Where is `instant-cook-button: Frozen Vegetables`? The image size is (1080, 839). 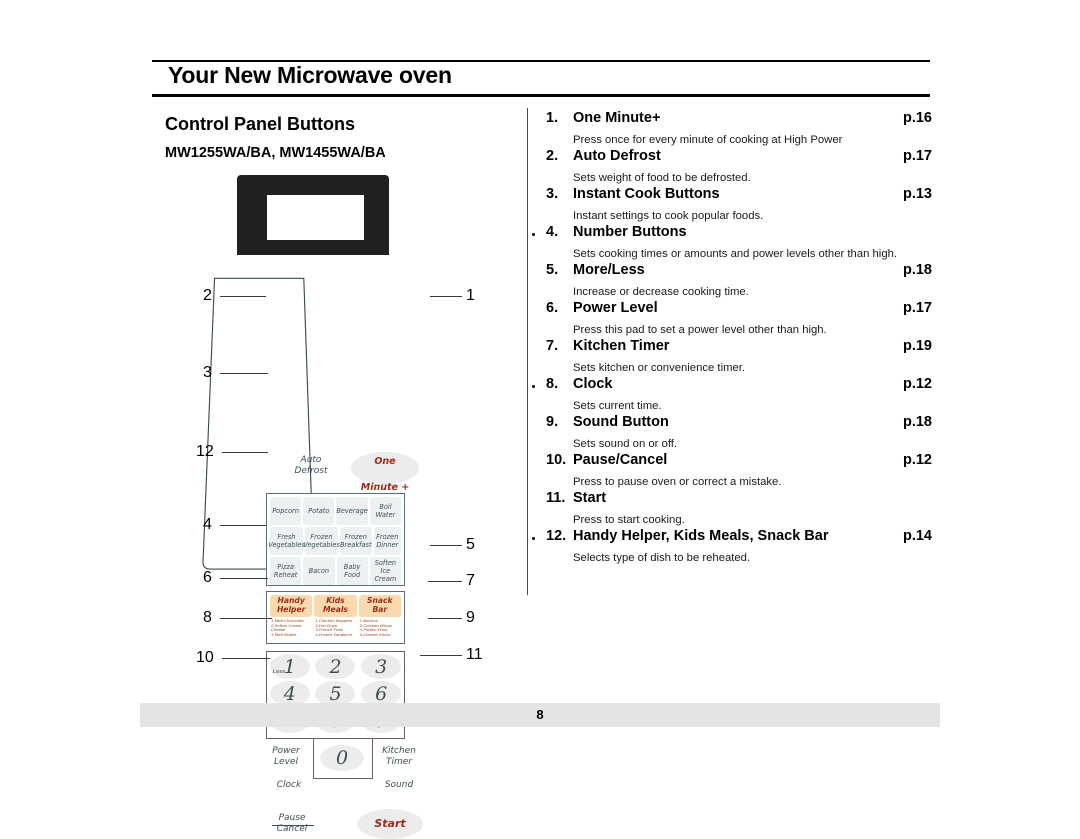 instant-cook-button: Frozen Vegetables is located at coordinates (321, 541).